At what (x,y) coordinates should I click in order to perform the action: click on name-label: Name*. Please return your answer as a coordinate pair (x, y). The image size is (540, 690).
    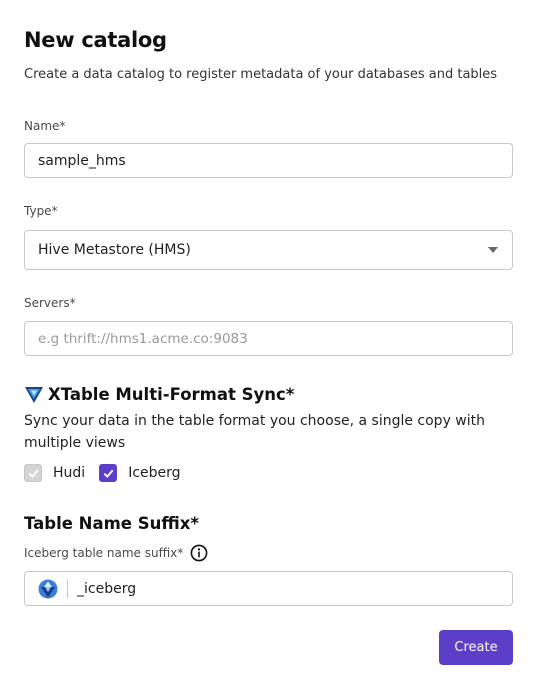
    Looking at the image, I should click on (45, 126).